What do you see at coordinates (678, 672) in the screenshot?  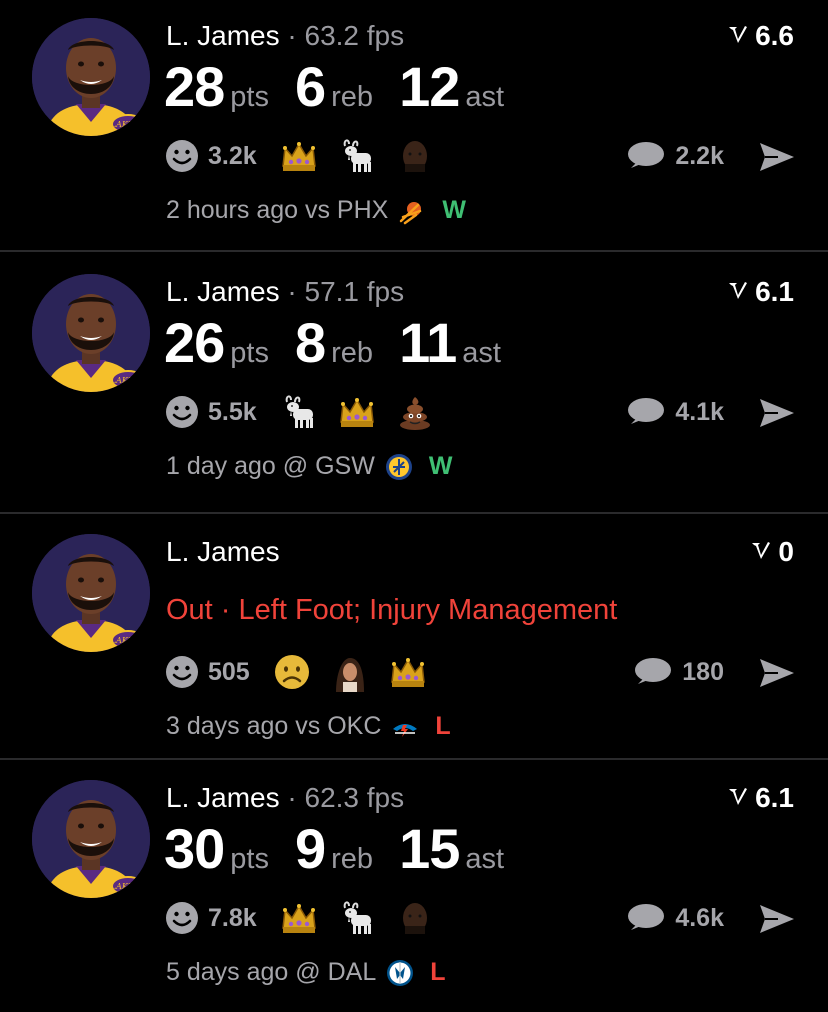 I see `comments-button: 180` at bounding box center [678, 672].